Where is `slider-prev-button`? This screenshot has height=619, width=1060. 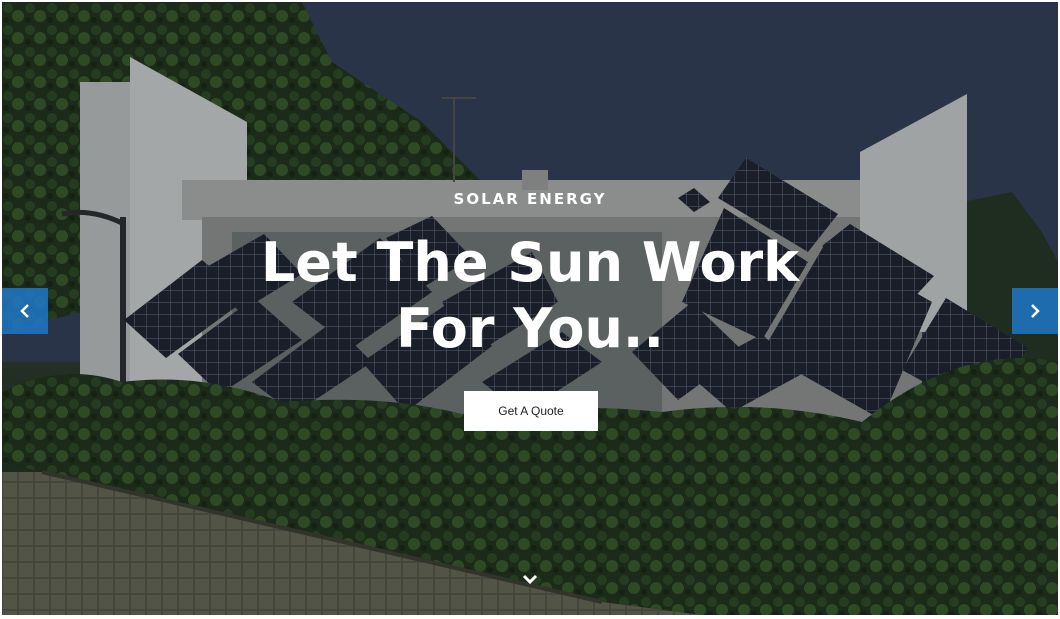
slider-prev-button is located at coordinates (25, 311).